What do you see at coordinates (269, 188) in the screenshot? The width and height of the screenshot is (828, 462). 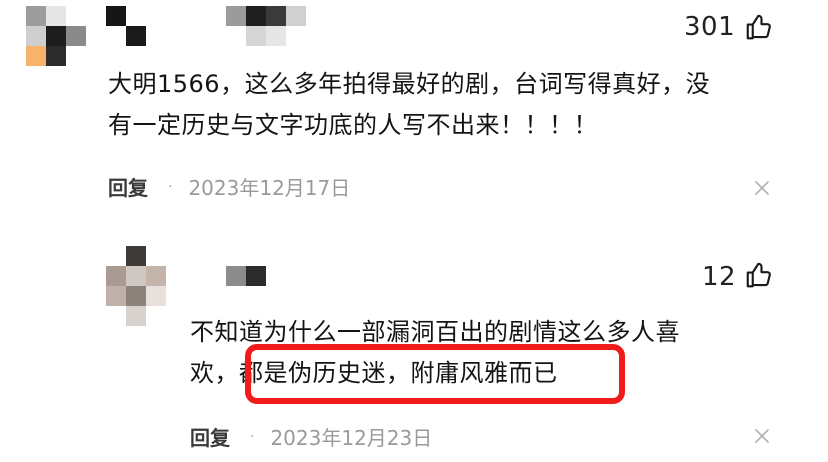 I see `comment-date: 2023年12月17日` at bounding box center [269, 188].